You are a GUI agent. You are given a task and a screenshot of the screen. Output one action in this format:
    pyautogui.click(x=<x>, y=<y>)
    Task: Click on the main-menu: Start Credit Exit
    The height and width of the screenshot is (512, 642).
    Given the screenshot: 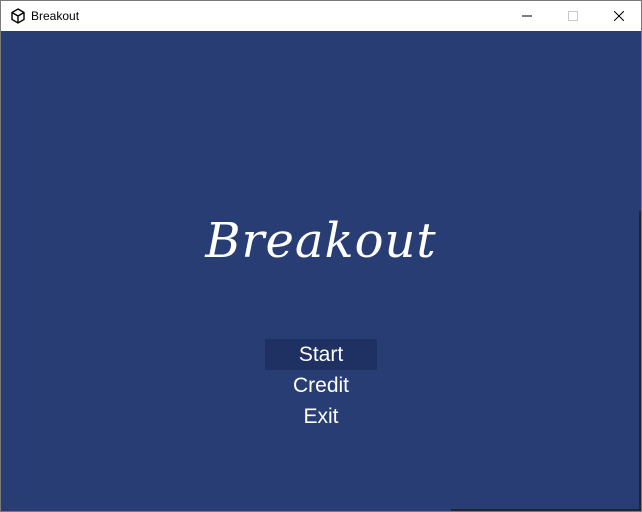 What is the action you would take?
    pyautogui.click(x=321, y=385)
    